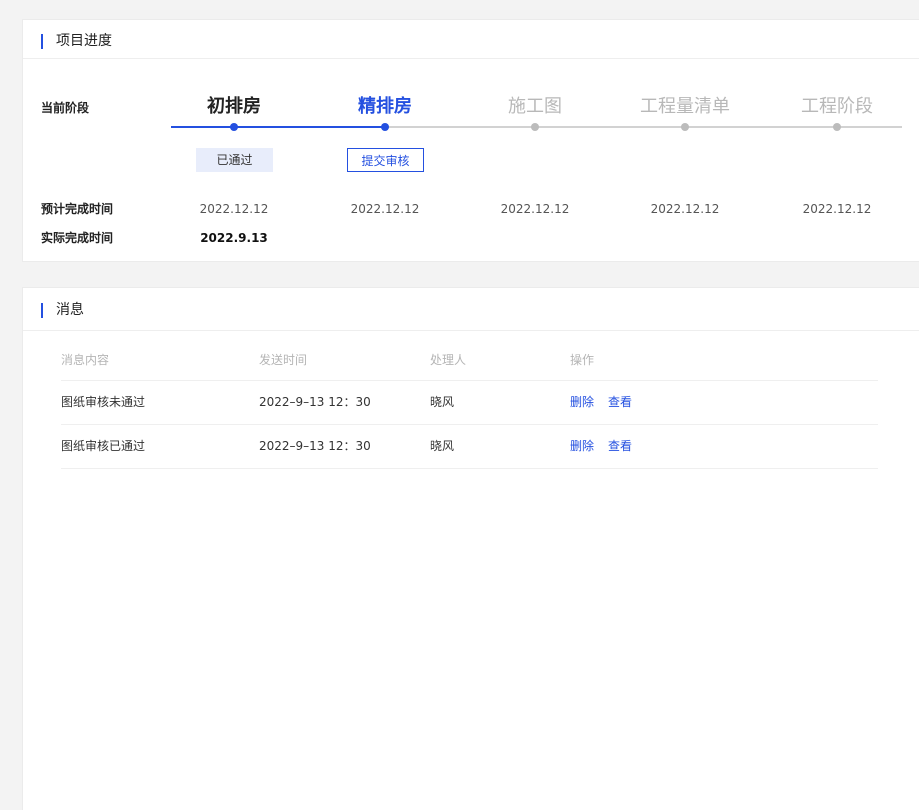  I want to click on message-content: 图纸审核未通过, so click(103, 402).